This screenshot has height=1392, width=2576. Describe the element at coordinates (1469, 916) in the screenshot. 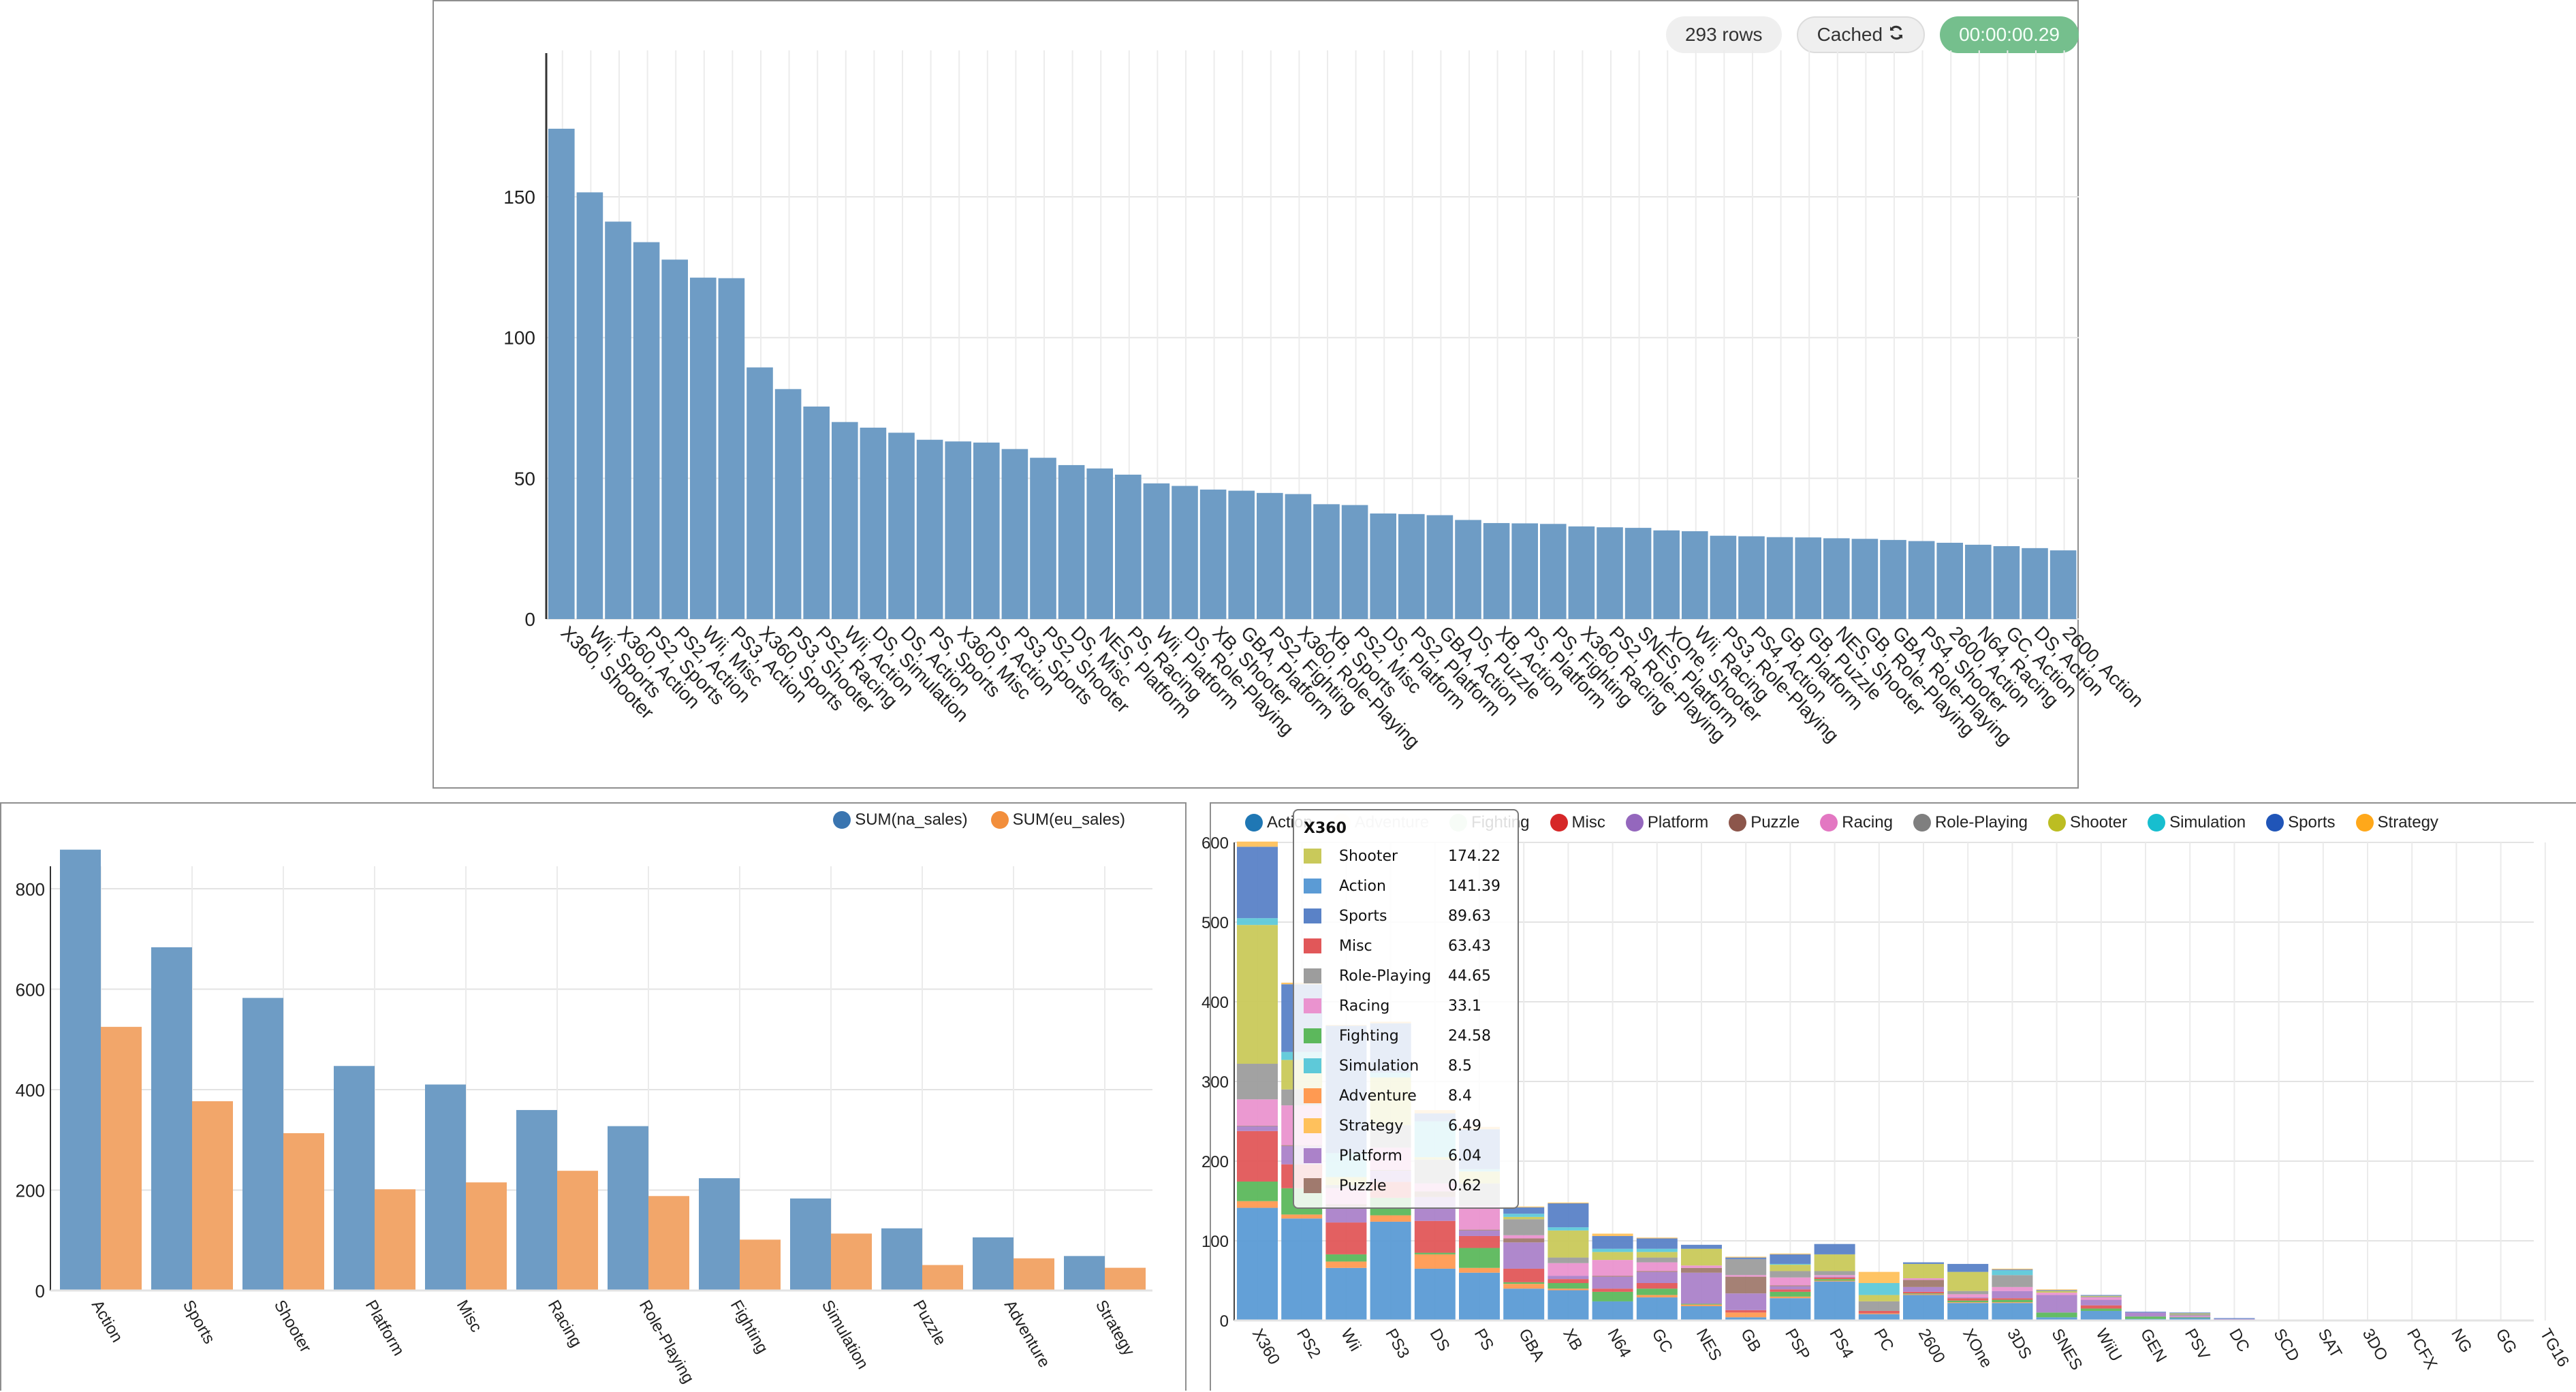

I see `tooltip-value: 89.63` at that location.